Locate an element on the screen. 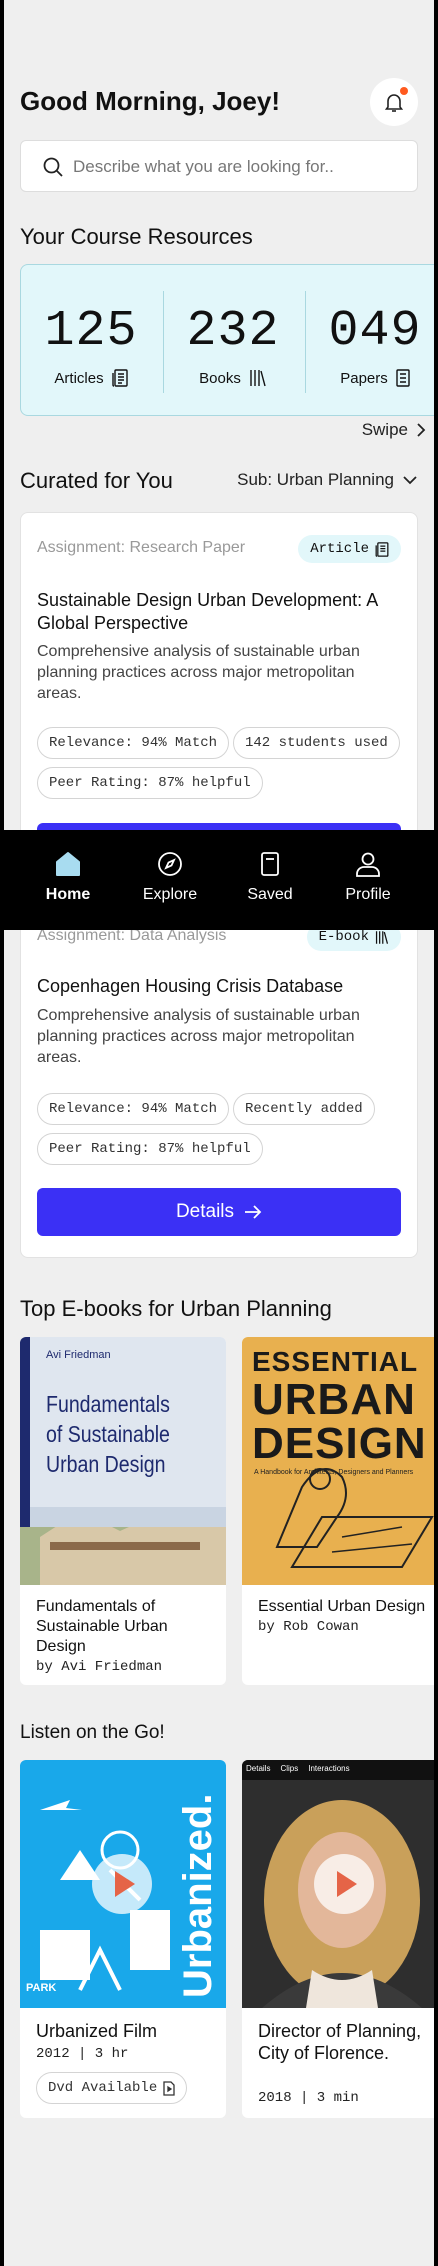 The width and height of the screenshot is (438, 2266). video-tab-details: Details is located at coordinates (258, 1768).